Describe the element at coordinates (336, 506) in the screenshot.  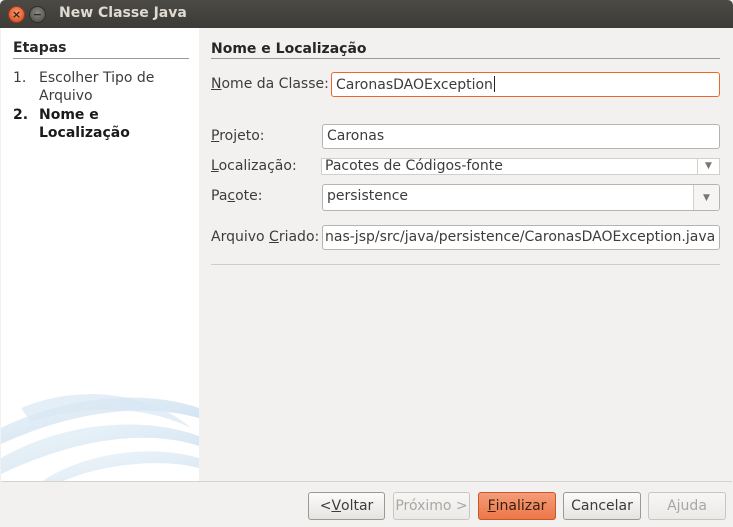
I see `mnemonic: V` at that location.